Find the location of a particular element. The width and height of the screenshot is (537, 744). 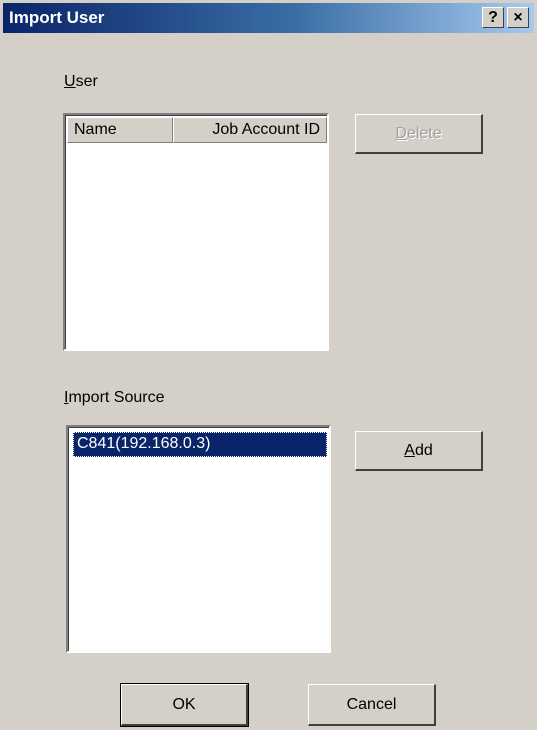

import-source-item: C841(192.168.0.3) is located at coordinates (200, 444).